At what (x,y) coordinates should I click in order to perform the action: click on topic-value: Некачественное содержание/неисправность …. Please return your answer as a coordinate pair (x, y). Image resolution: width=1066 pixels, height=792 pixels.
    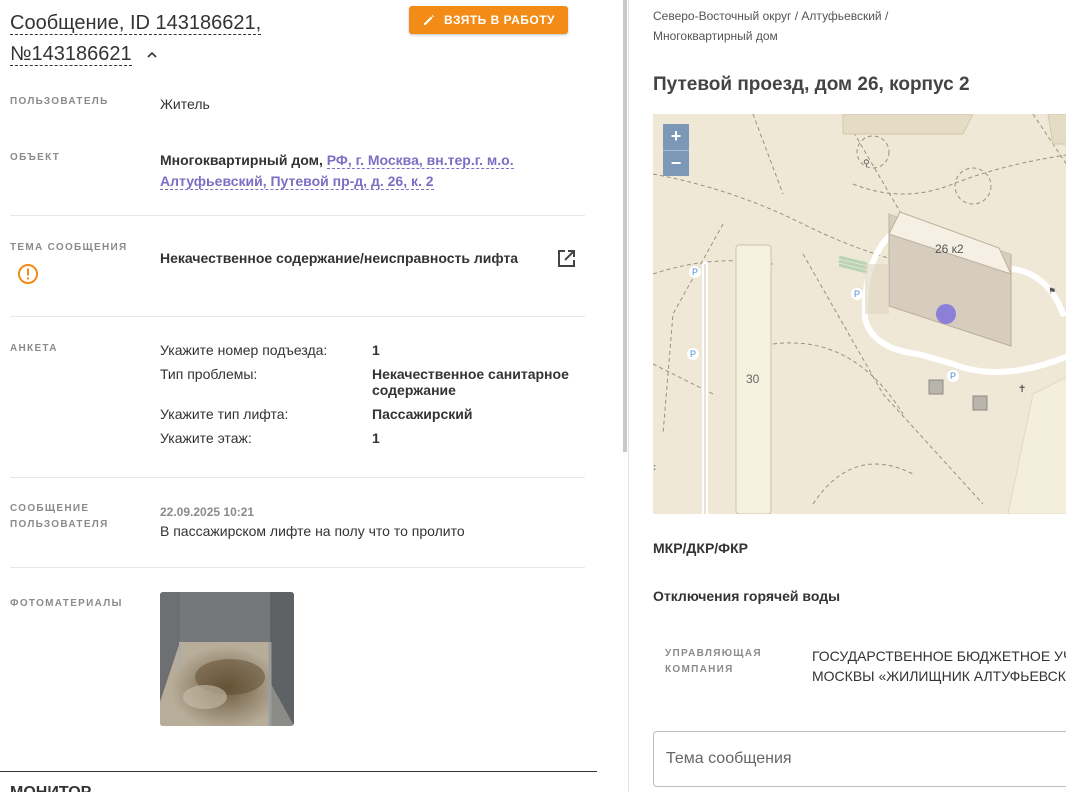
    Looking at the image, I should click on (339, 258).